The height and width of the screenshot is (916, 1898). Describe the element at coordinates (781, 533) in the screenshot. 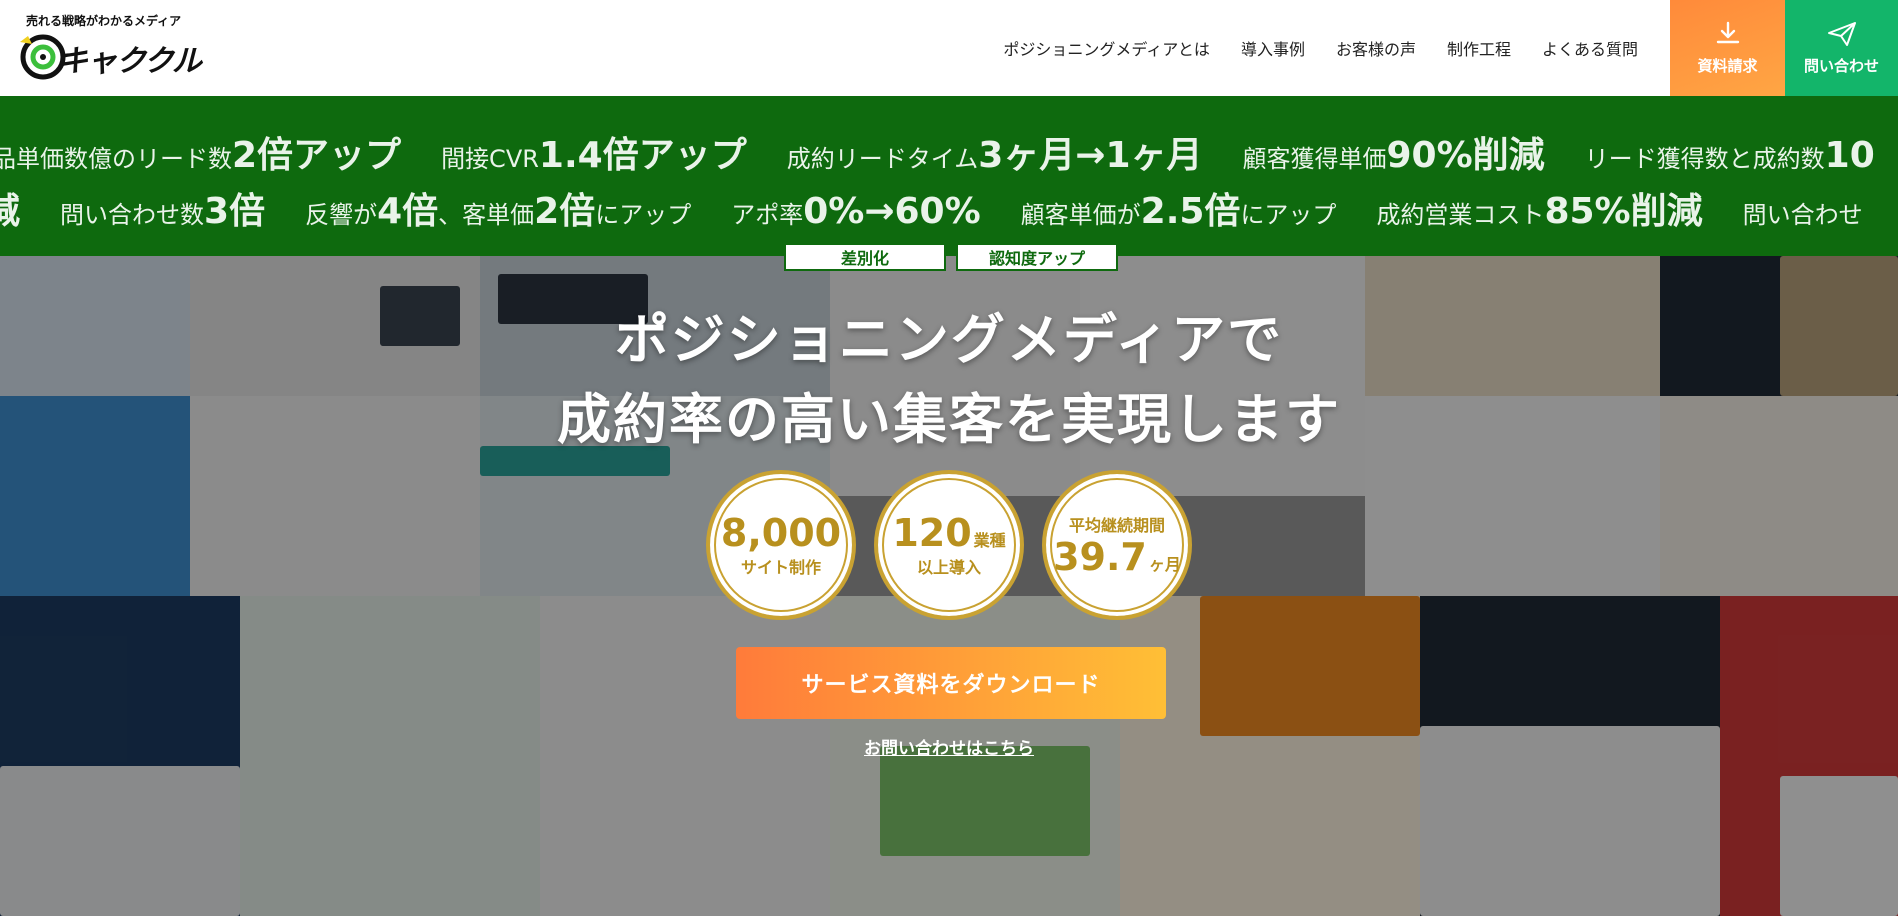

I see `badge-sites-value: 8,000` at that location.